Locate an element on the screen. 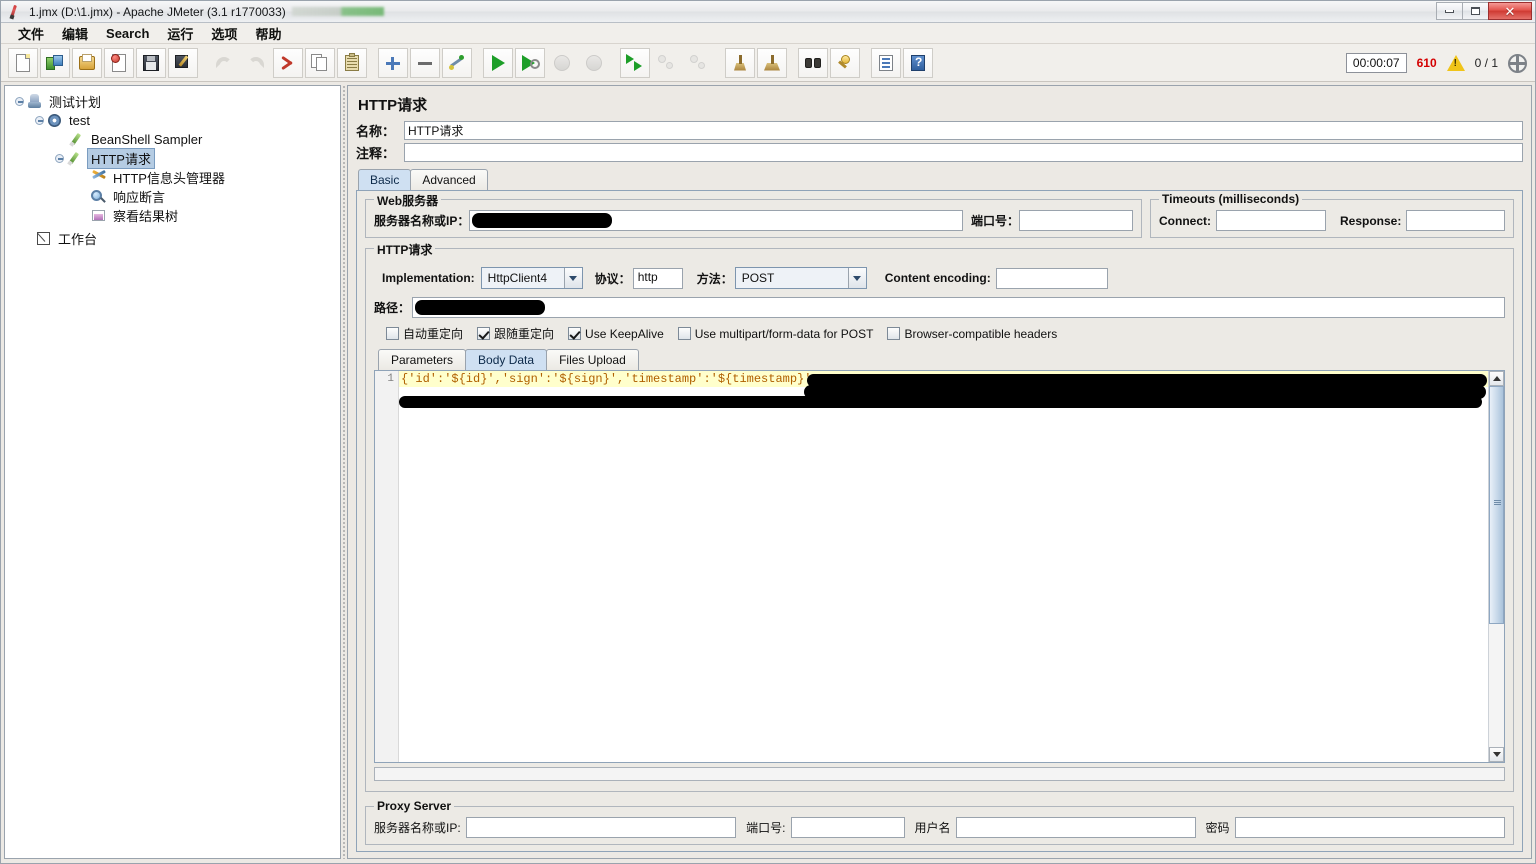  tree-node-http-request: HTTP请求 is located at coordinates (175, 158).